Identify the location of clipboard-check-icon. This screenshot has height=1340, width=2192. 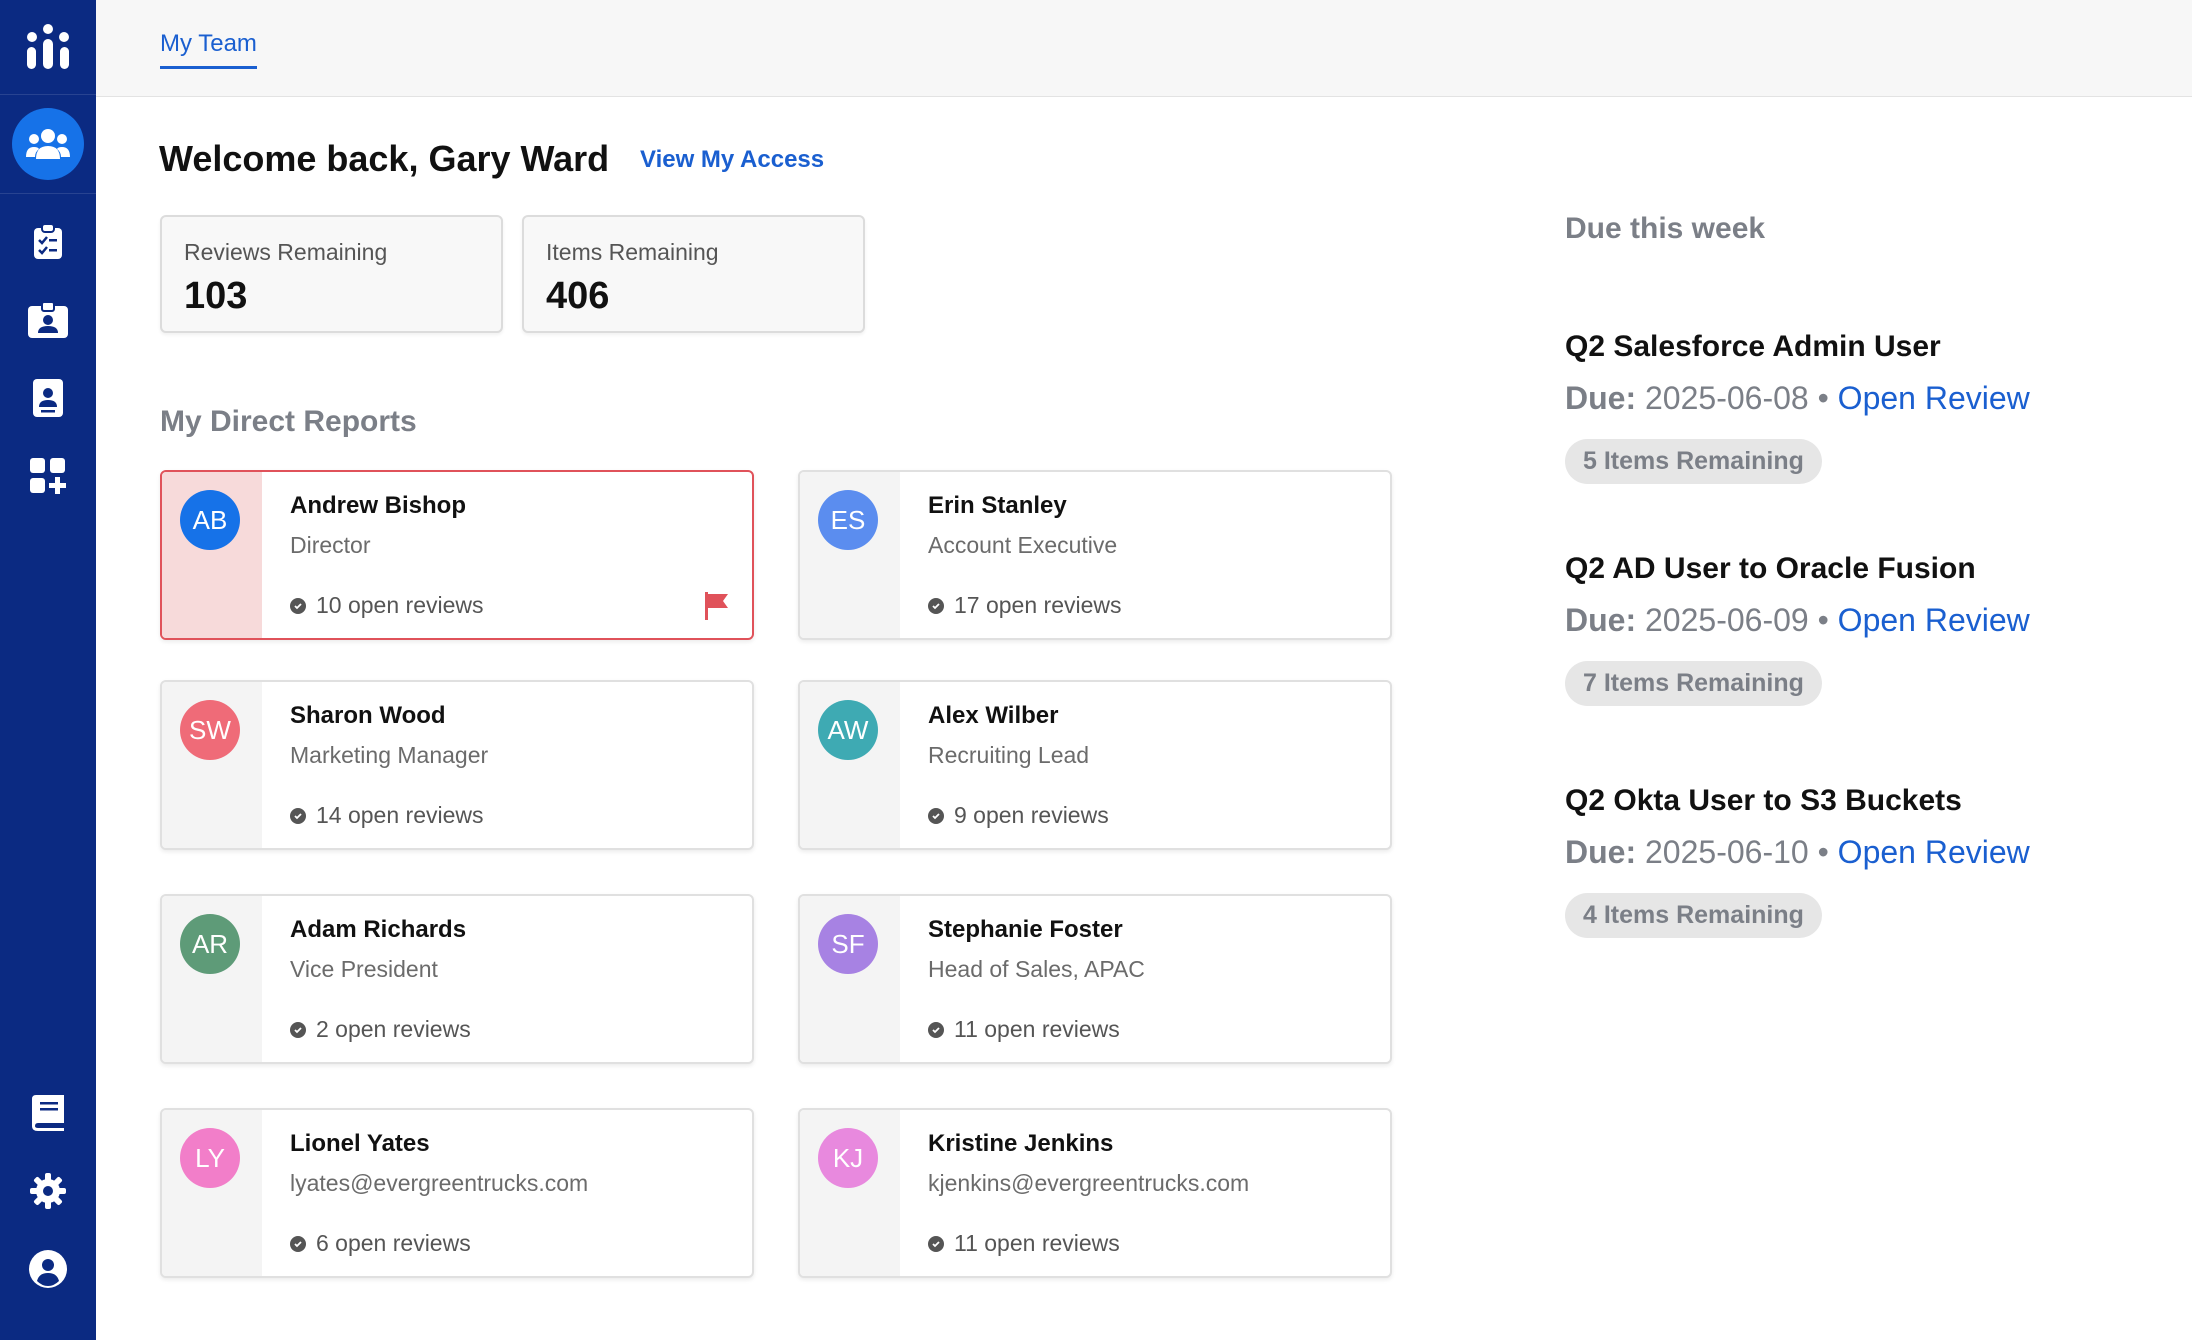
(48, 241).